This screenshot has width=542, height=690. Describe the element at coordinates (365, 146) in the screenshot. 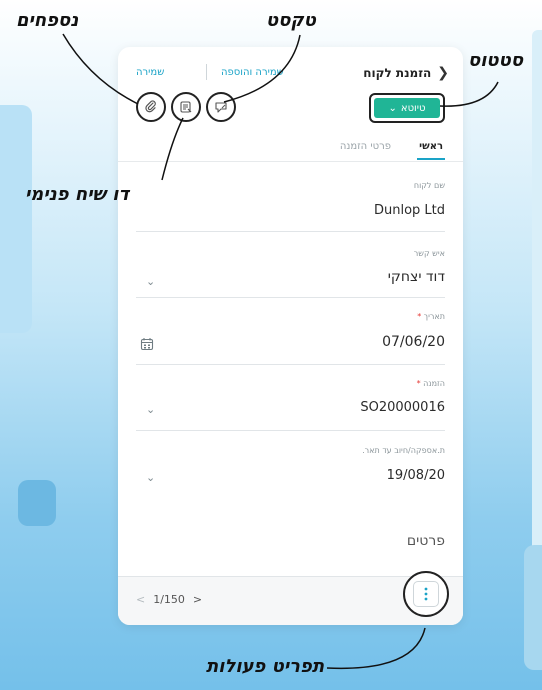

I see `tab-order-details: פרטי הזמנה` at that location.